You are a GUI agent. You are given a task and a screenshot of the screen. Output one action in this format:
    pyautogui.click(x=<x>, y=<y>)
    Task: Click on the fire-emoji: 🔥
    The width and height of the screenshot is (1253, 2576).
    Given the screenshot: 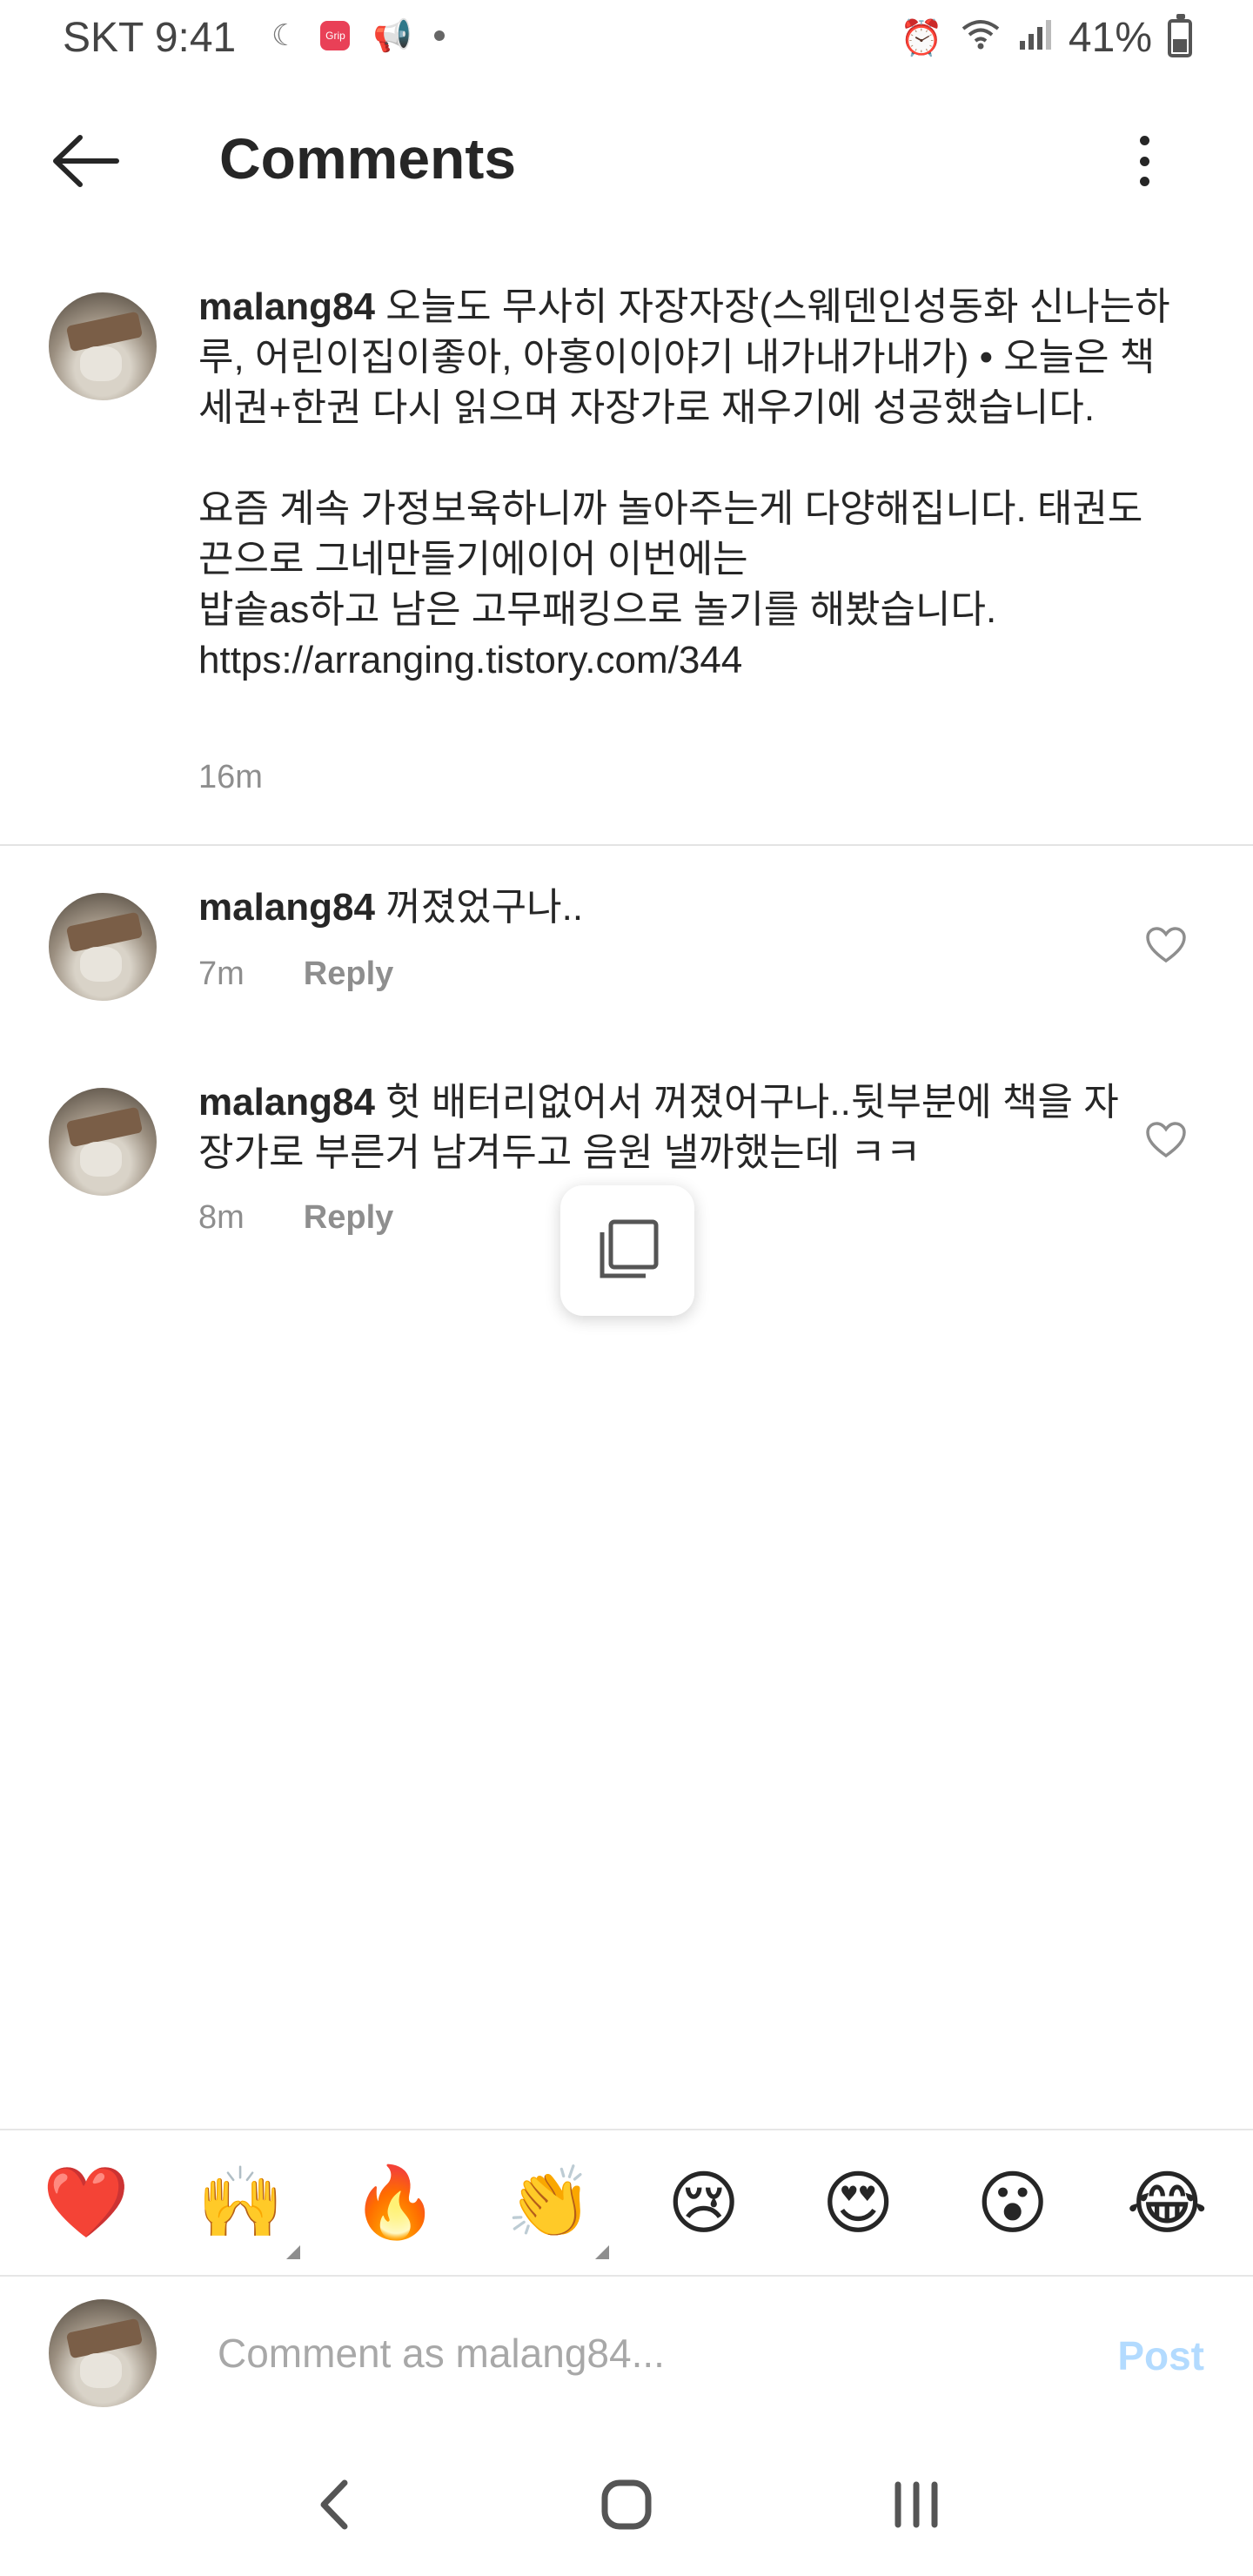 What is the action you would take?
    pyautogui.click(x=395, y=2203)
    